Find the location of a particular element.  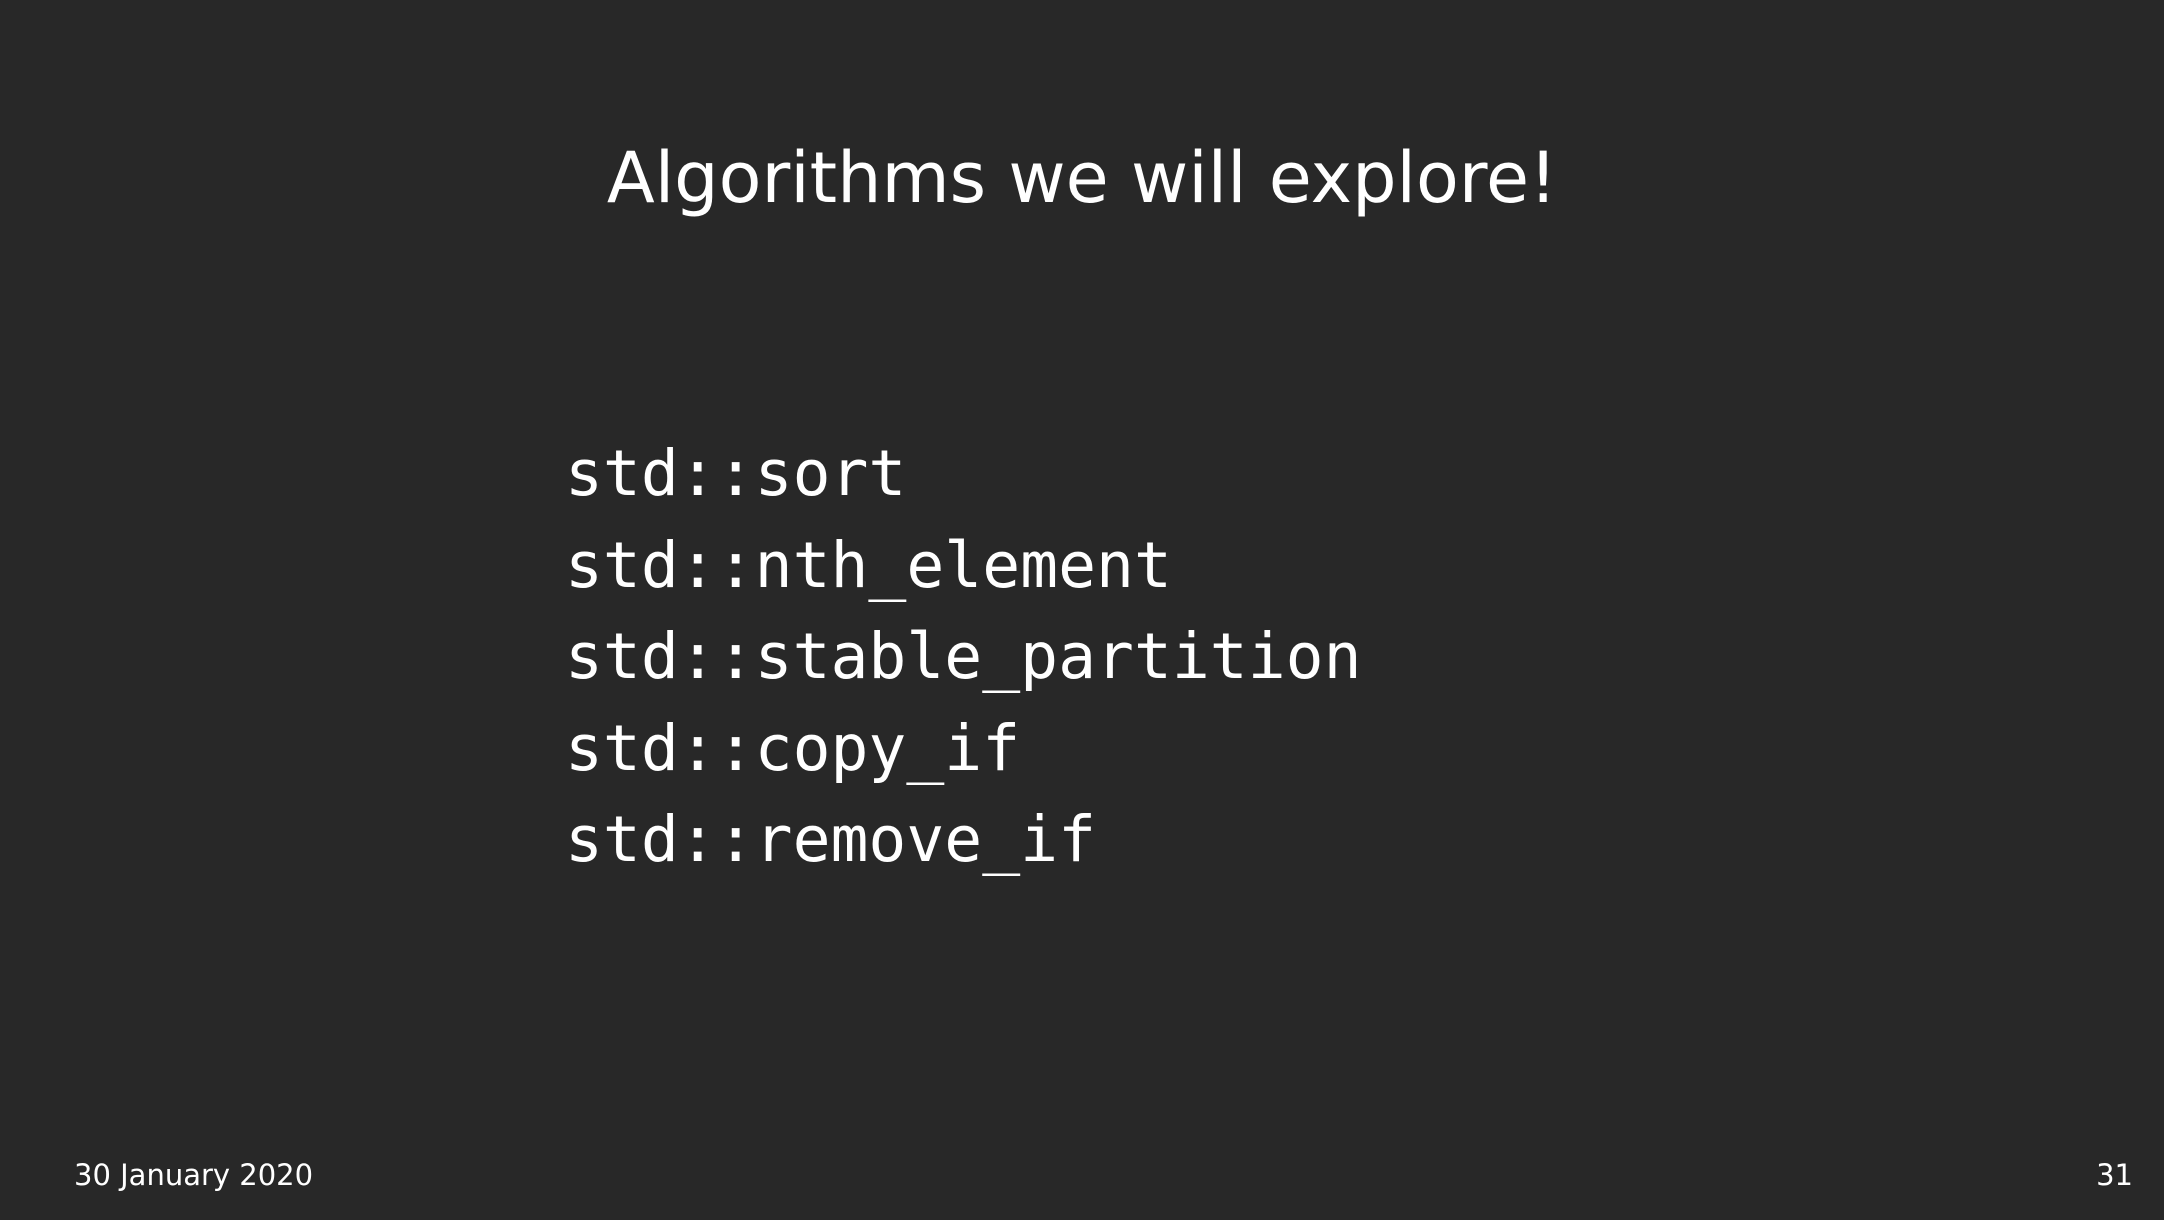

algorithm-item-stable-partition: std::stable_partition is located at coordinates (963, 656).